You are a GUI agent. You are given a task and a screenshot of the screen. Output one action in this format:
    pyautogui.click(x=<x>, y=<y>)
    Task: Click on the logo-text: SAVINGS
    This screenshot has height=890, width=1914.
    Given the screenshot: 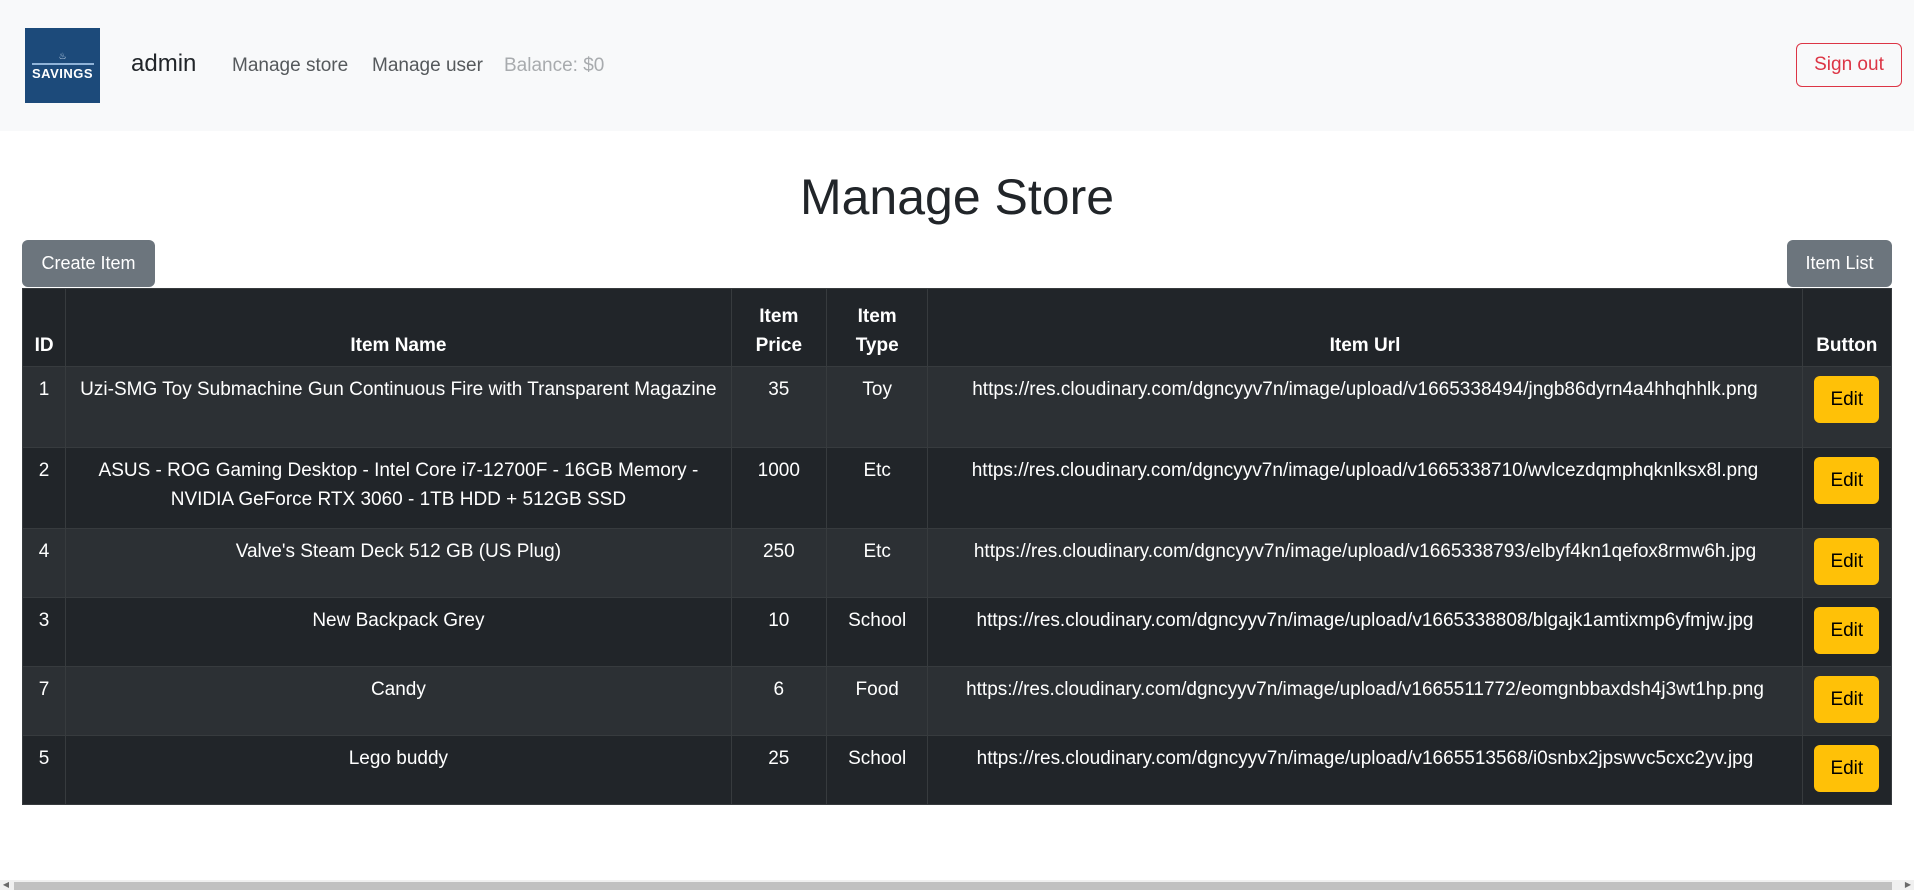 What is the action you would take?
    pyautogui.click(x=62, y=73)
    